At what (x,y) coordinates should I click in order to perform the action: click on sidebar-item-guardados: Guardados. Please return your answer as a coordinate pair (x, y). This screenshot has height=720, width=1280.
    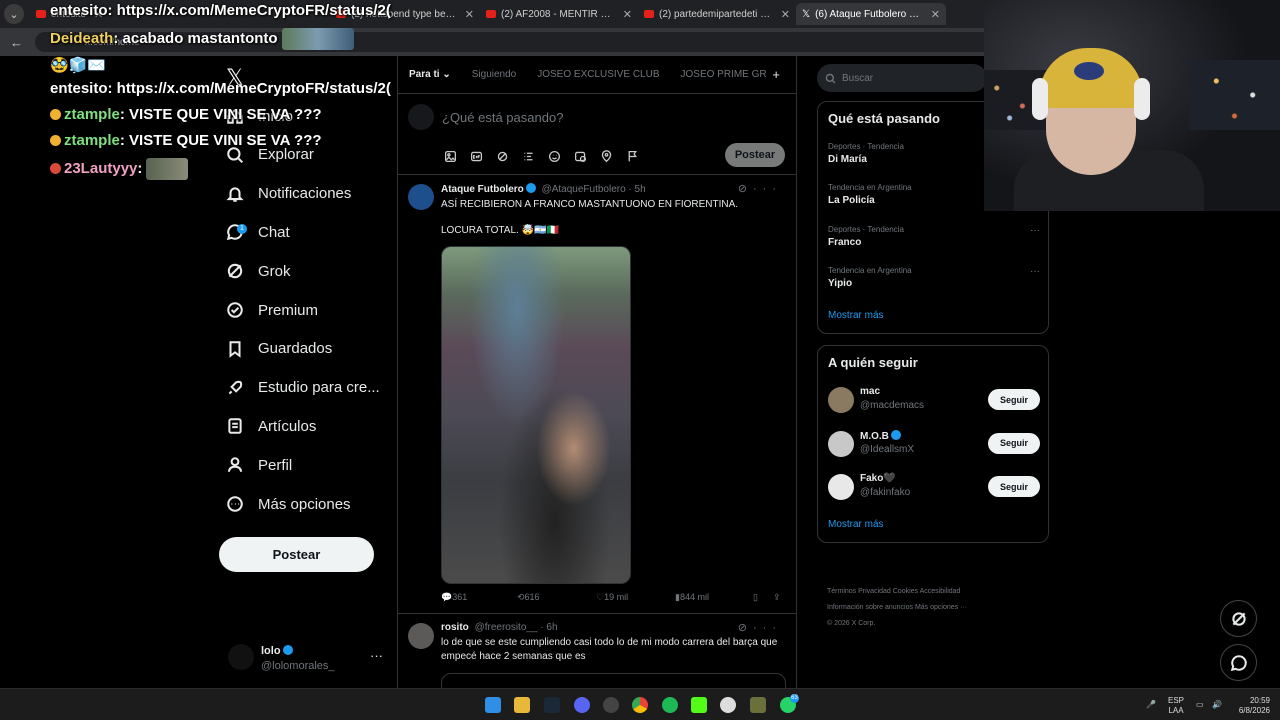
    Looking at the image, I should click on (279, 349).